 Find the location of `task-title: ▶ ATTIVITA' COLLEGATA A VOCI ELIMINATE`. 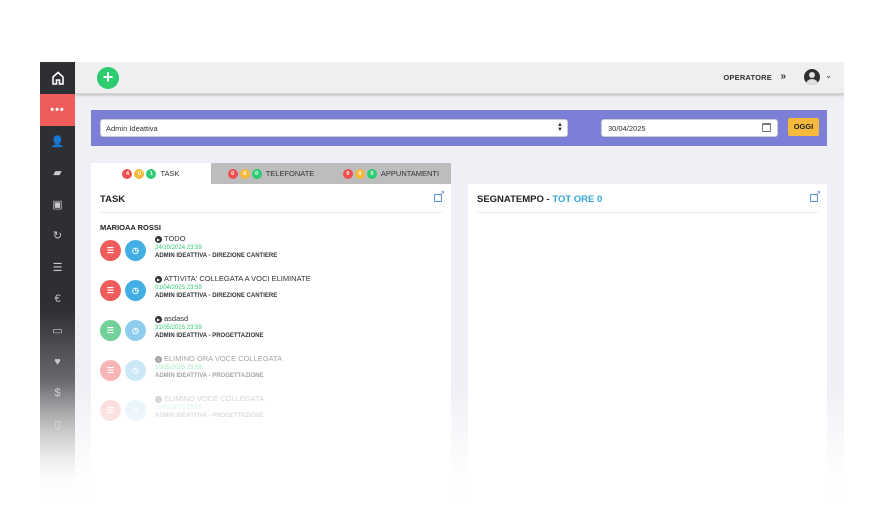

task-title: ▶ ATTIVITA' COLLEGATA A VOCI ELIMINATE is located at coordinates (233, 278).